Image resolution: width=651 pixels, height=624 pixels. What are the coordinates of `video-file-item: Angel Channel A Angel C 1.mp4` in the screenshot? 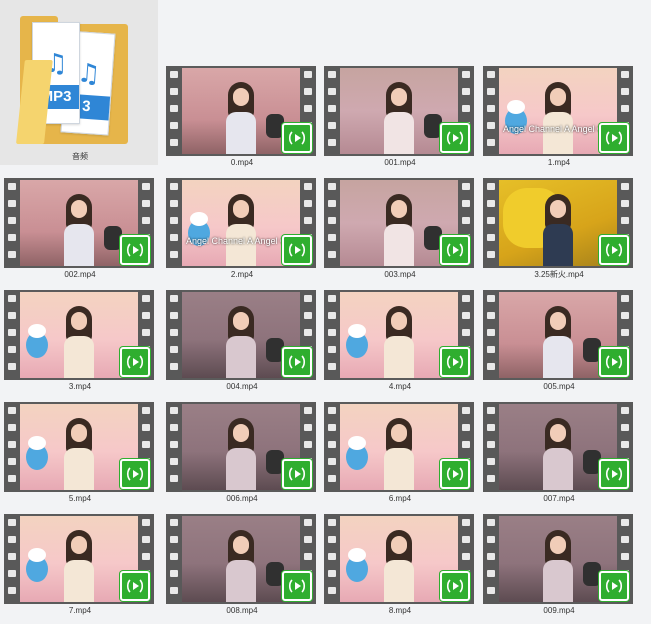 It's located at (559, 121).